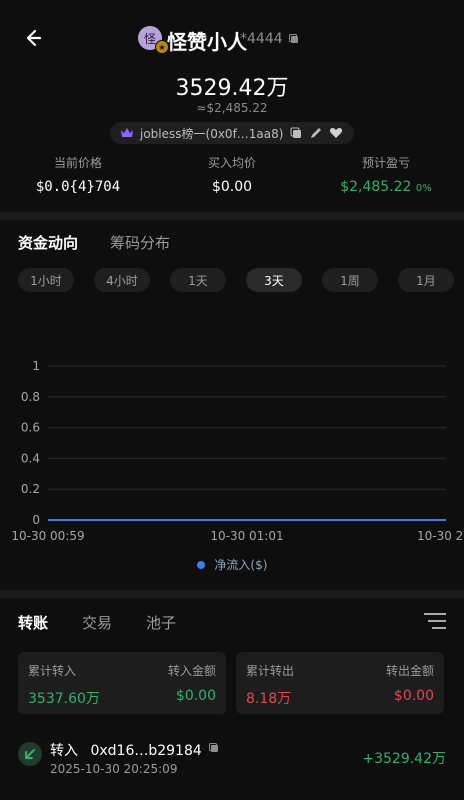 The image size is (464, 800). Describe the element at coordinates (30, 754) in the screenshot. I see `incoming-arrow-icon` at that location.